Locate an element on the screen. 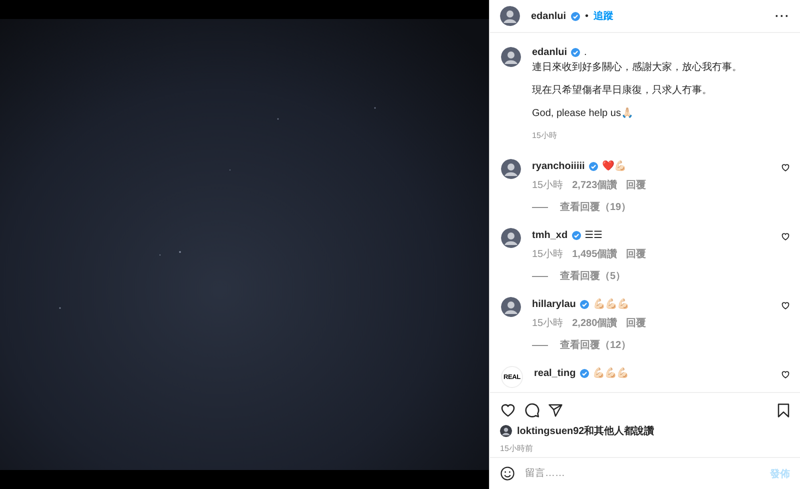 Image resolution: width=800 pixels, height=489 pixels. like-count: 2,723個讚 is located at coordinates (595, 185).